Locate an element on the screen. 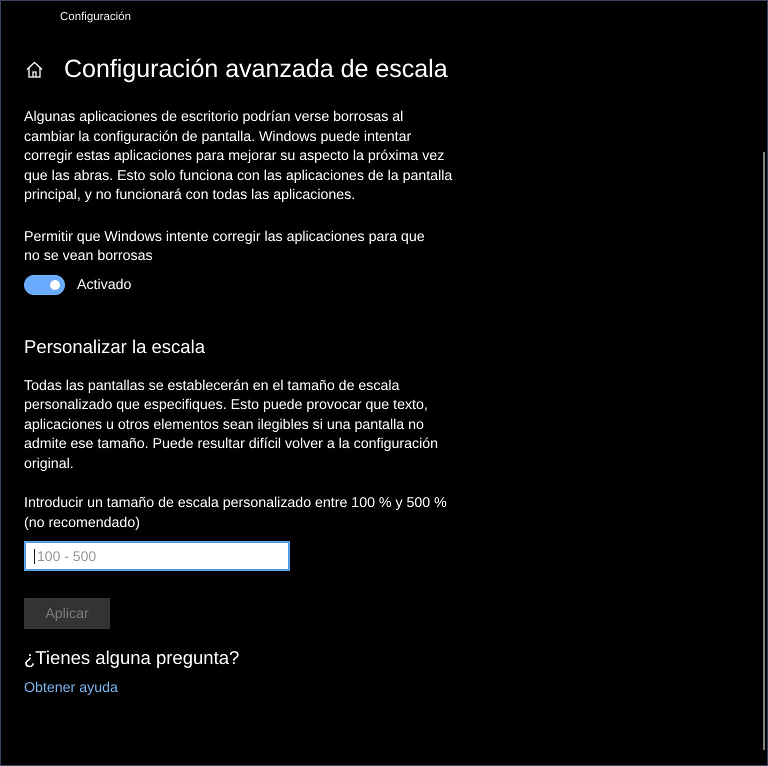 This screenshot has width=768, height=766. scrollbar-thumb is located at coordinates (764, 451).